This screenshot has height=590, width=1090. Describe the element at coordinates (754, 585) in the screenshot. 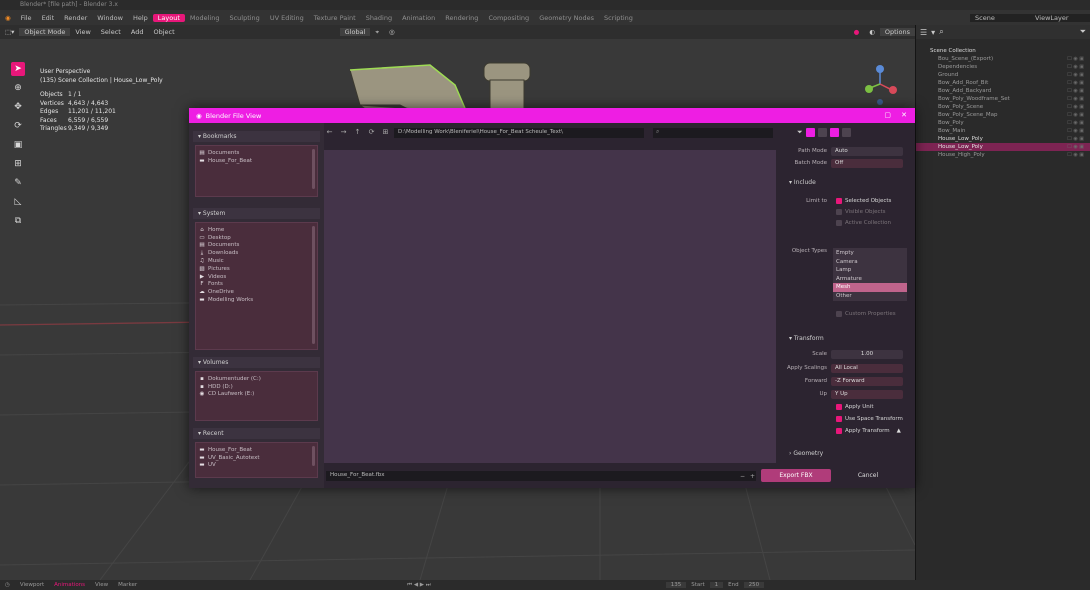

I see `end-frame: 250` at that location.